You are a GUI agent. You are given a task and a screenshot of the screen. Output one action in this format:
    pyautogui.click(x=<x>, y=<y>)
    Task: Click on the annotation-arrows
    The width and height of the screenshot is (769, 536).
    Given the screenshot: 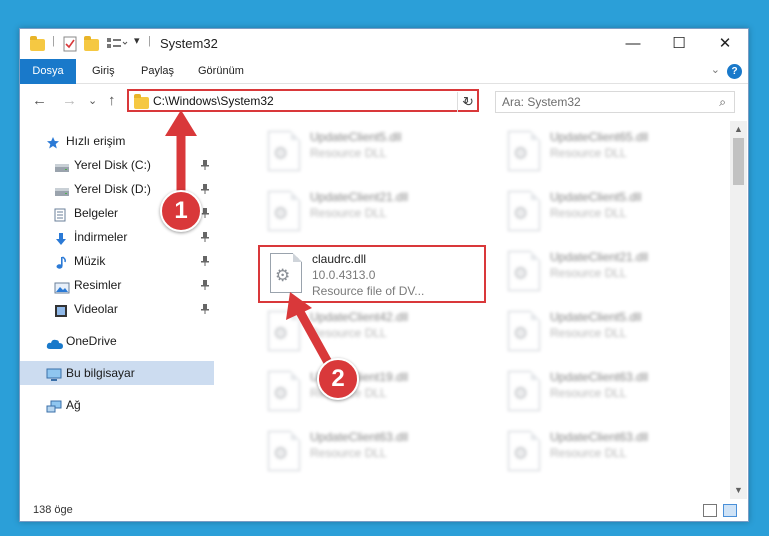 What is the action you would take?
    pyautogui.click(x=252, y=244)
    